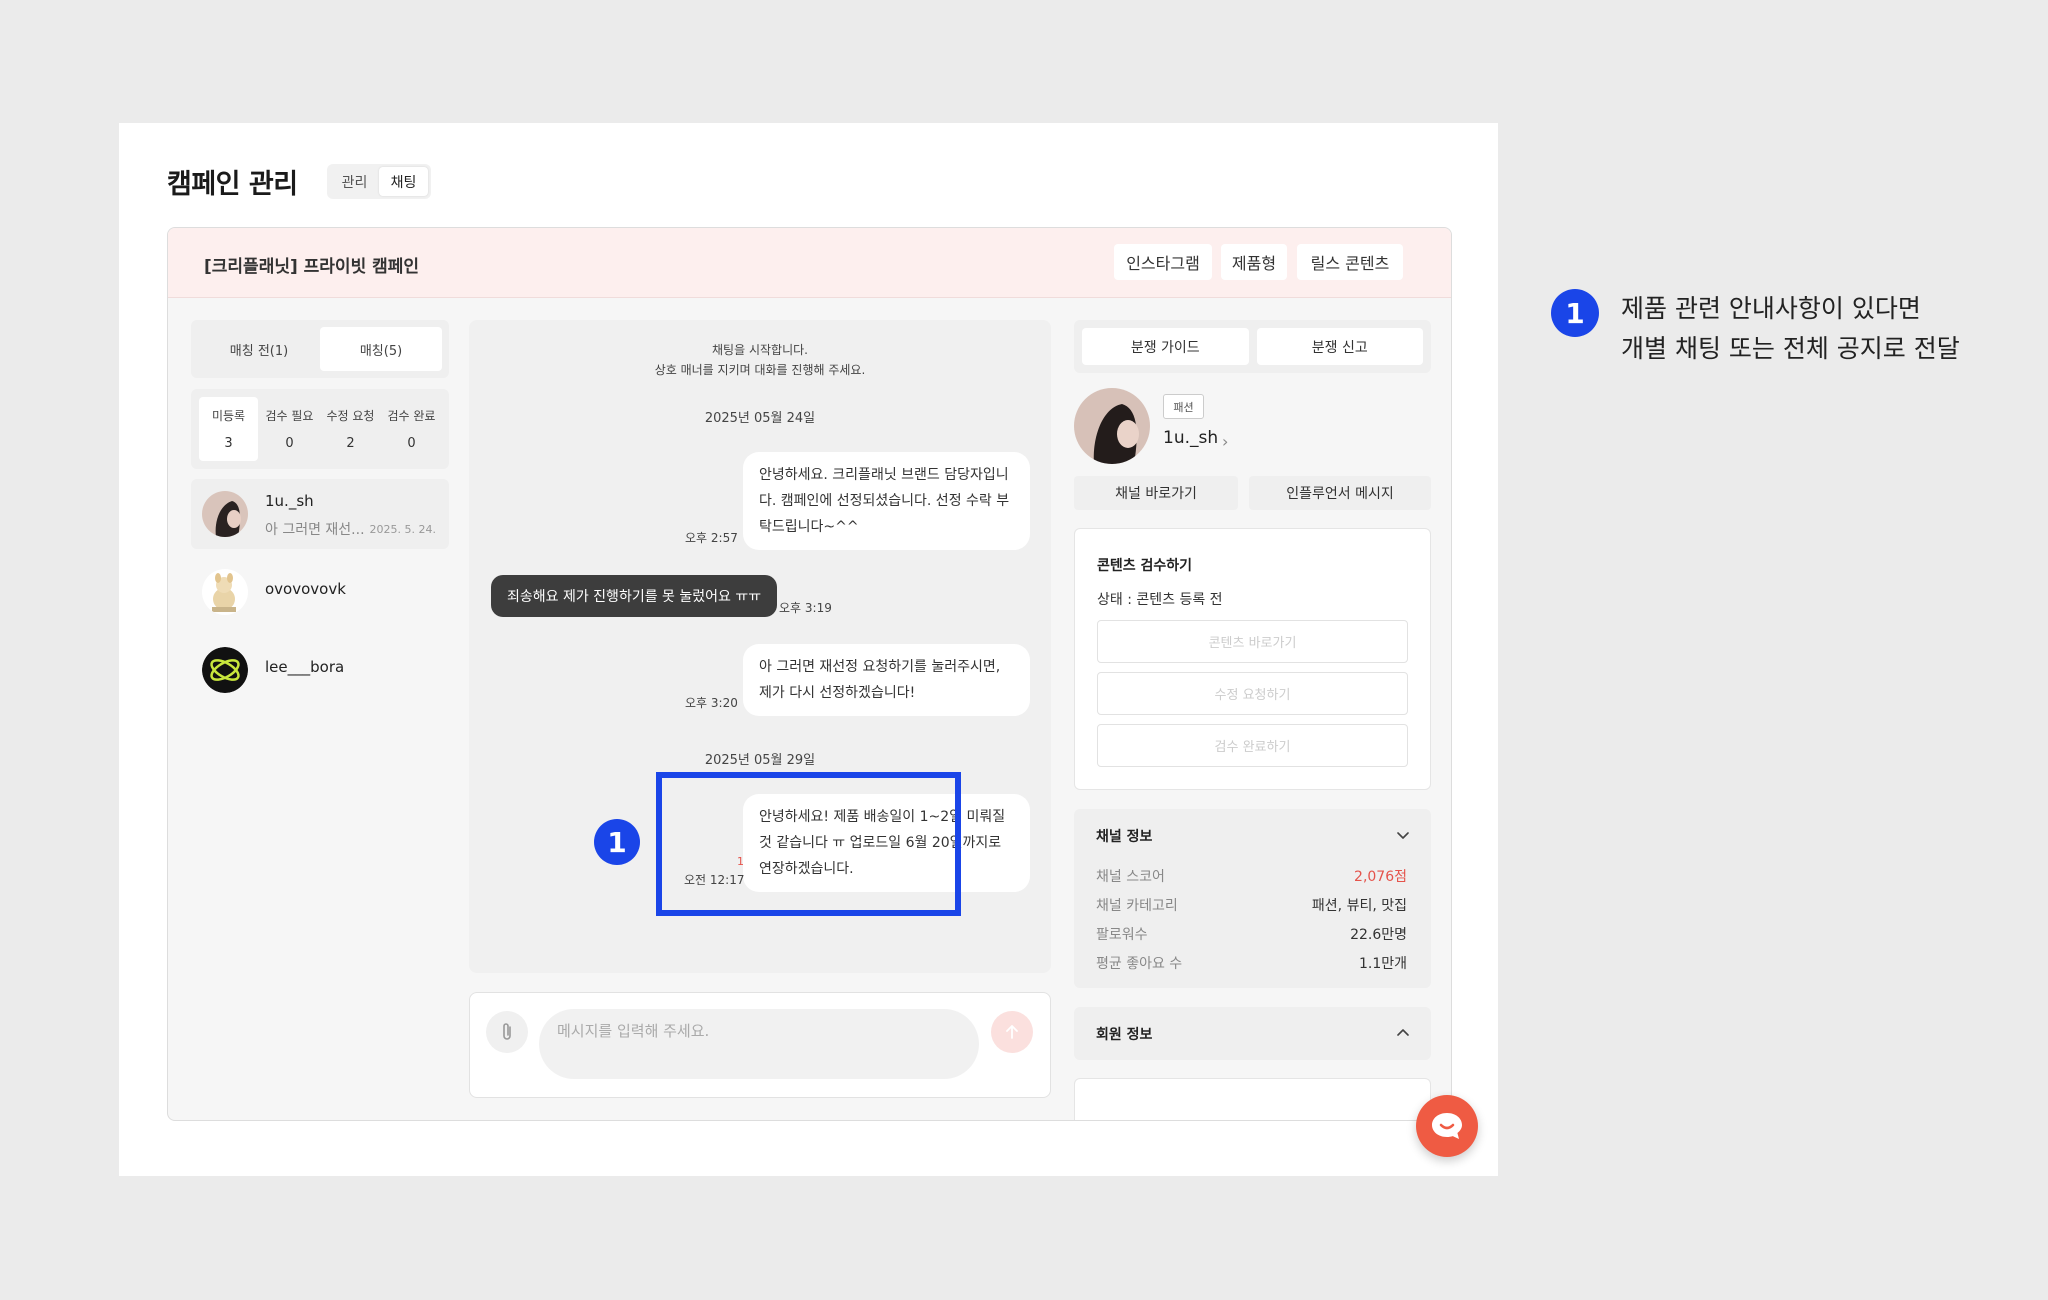  I want to click on chat-support-button, so click(1447, 1126).